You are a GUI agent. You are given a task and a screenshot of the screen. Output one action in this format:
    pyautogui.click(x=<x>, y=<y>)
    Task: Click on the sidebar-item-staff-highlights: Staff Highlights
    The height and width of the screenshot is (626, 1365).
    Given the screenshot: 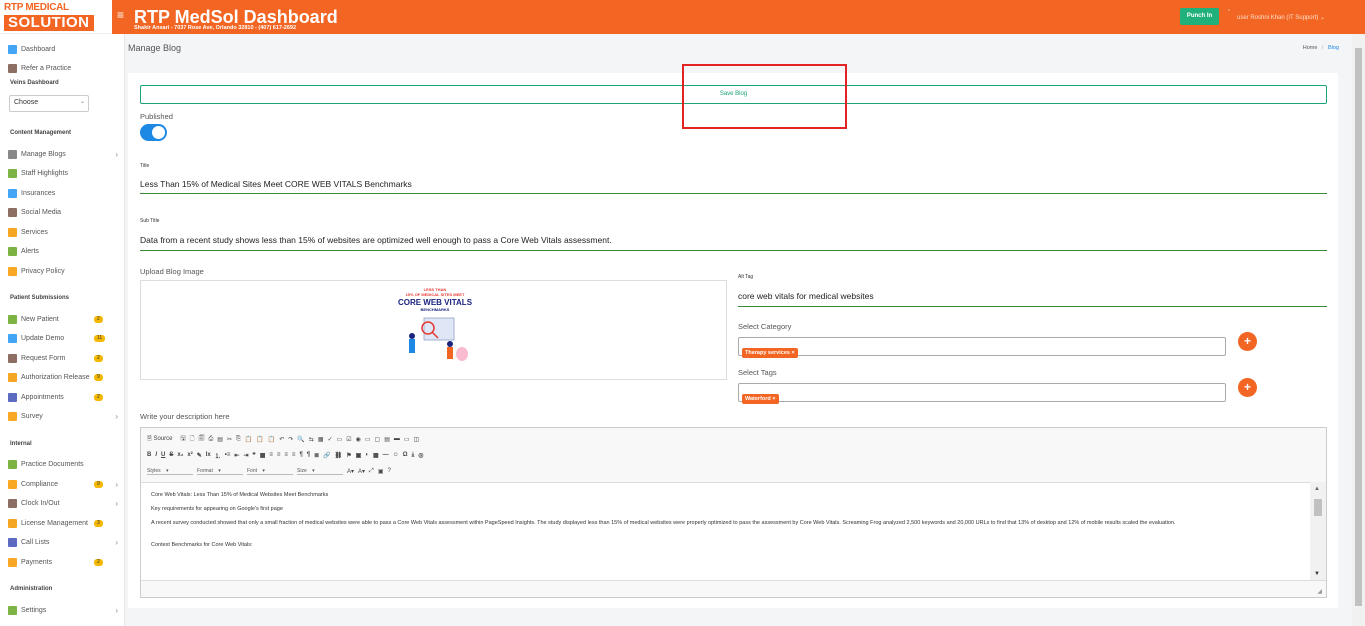 What is the action you would take?
    pyautogui.click(x=64, y=173)
    